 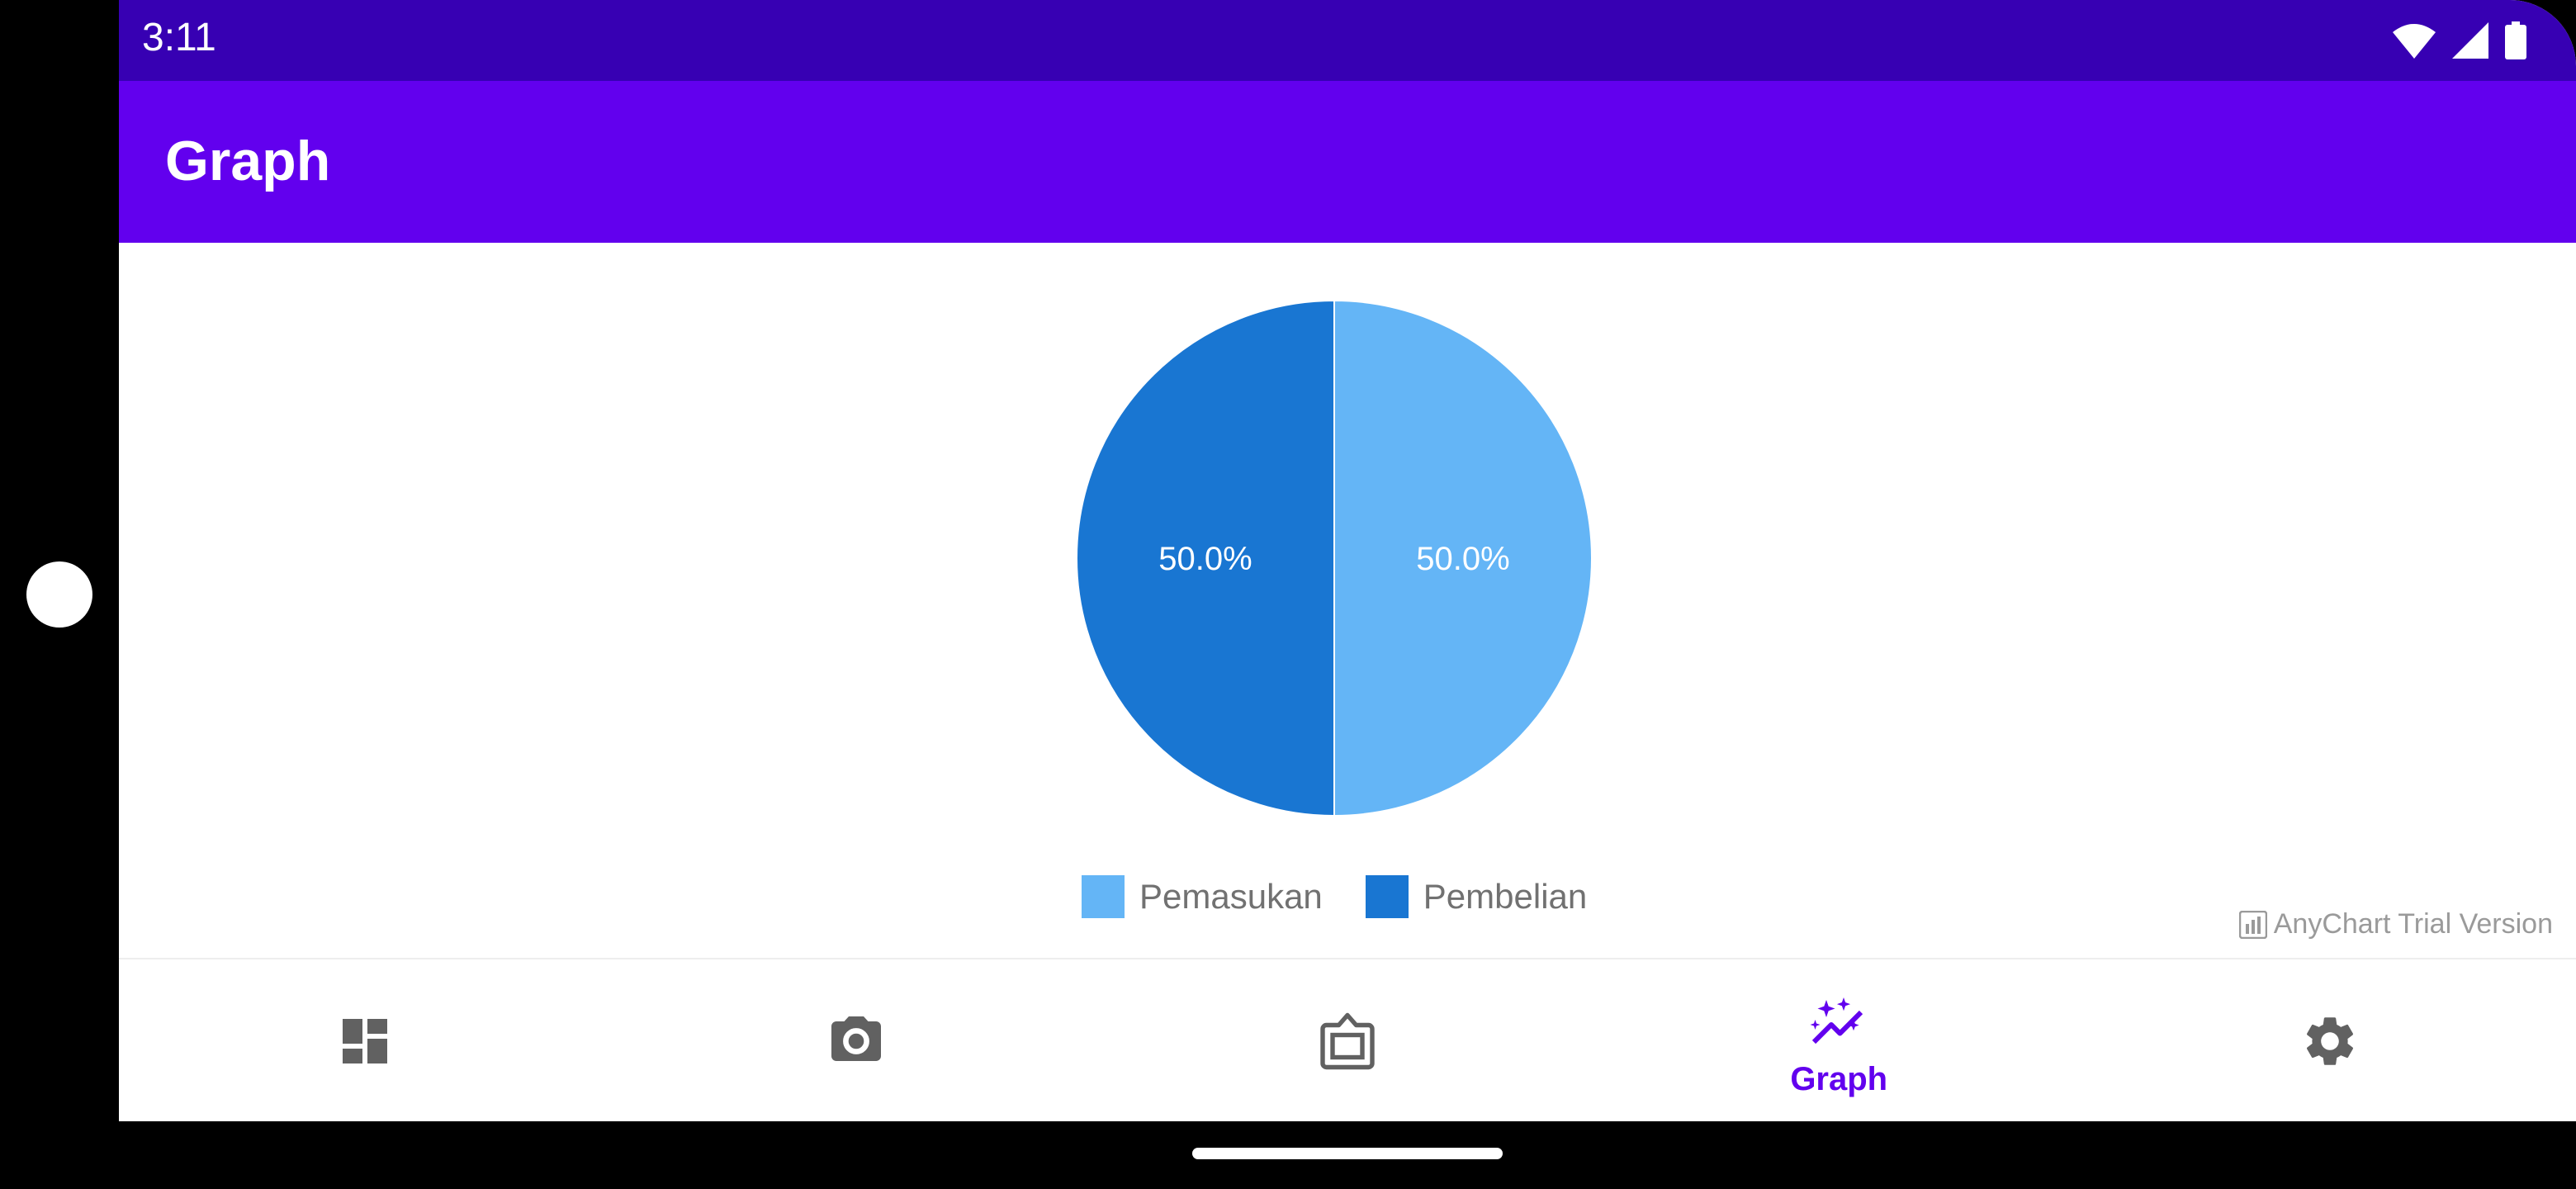 I want to click on signal-icon, so click(x=2470, y=40).